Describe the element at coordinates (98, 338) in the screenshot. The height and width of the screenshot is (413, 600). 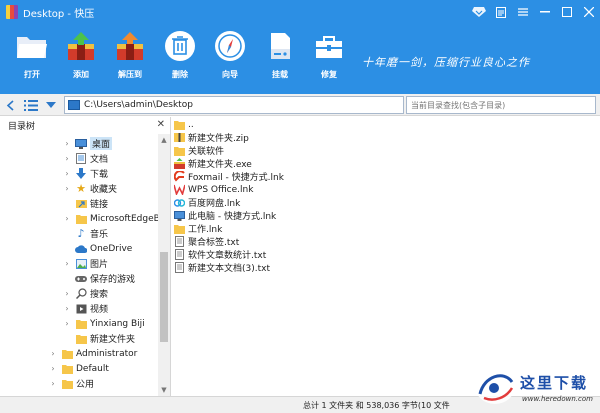
I see `tree-item-new-folder: 新建文件夹` at that location.